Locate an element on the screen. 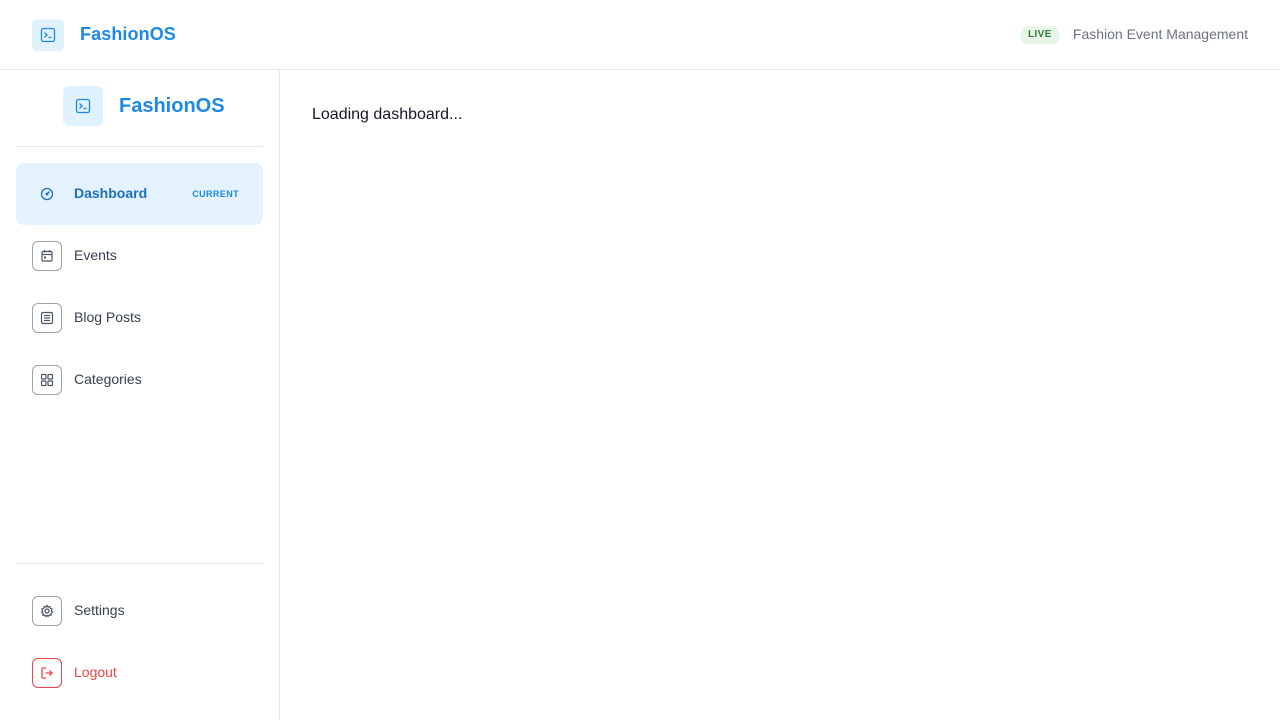 The image size is (1280, 720). grid-icon is located at coordinates (47, 380).